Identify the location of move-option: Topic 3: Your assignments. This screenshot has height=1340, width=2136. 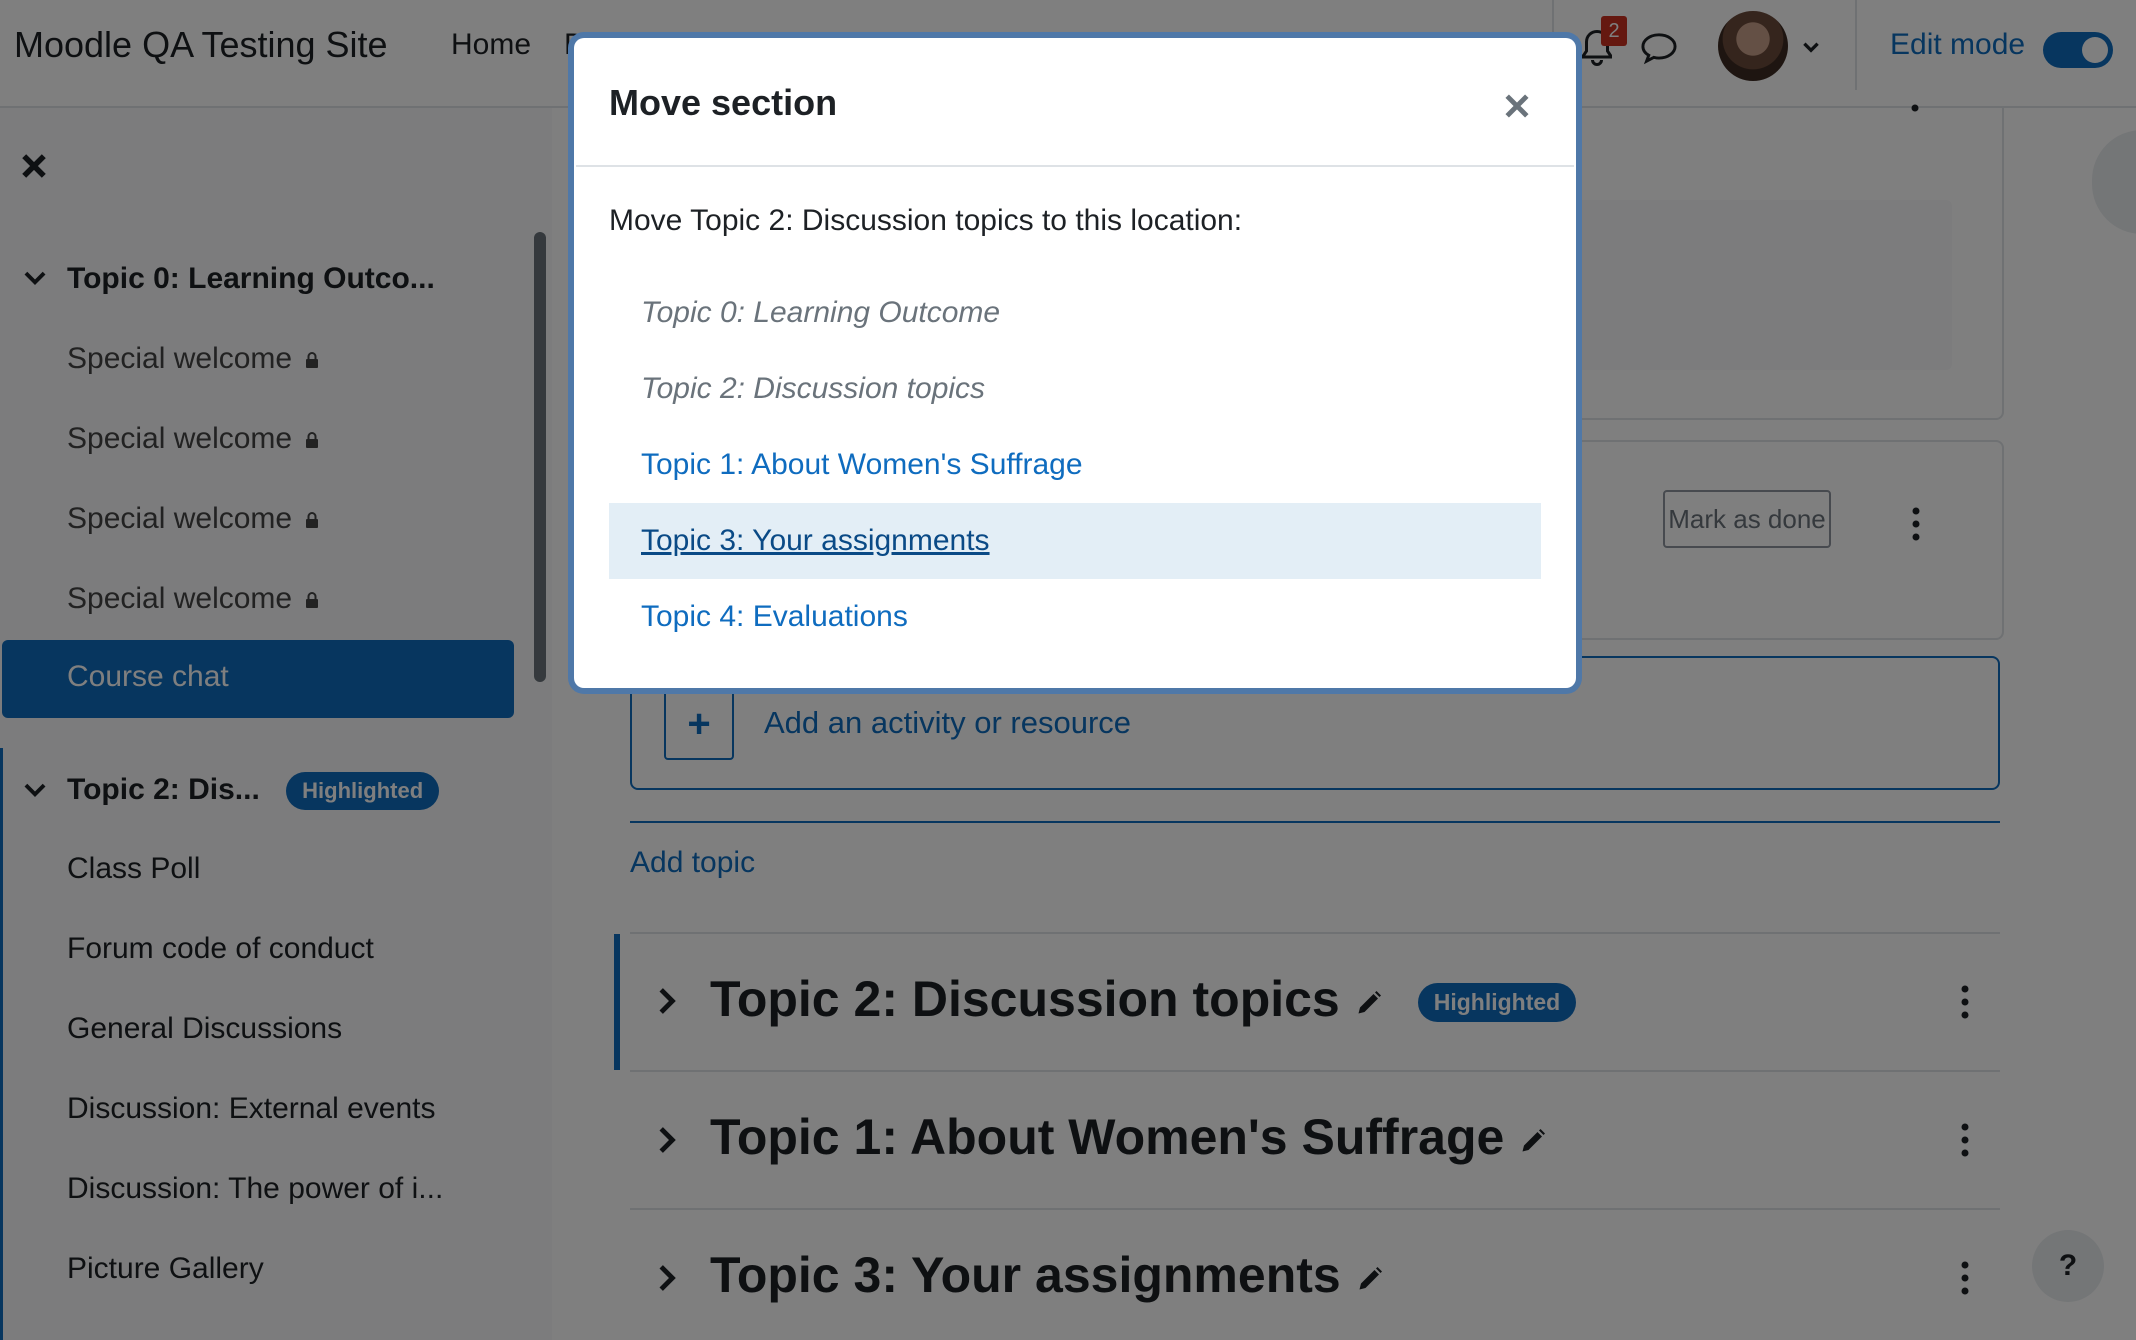
(815, 541).